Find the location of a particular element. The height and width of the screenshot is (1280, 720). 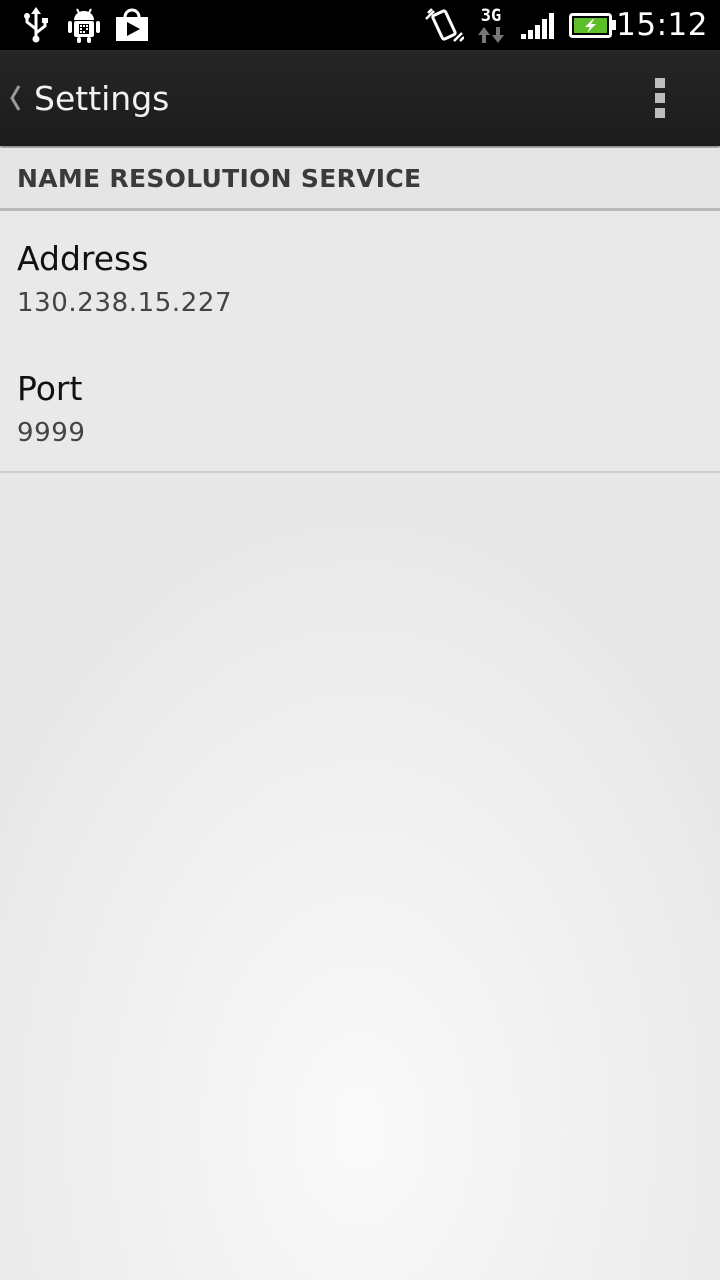

page-title: Settings is located at coordinates (102, 98).